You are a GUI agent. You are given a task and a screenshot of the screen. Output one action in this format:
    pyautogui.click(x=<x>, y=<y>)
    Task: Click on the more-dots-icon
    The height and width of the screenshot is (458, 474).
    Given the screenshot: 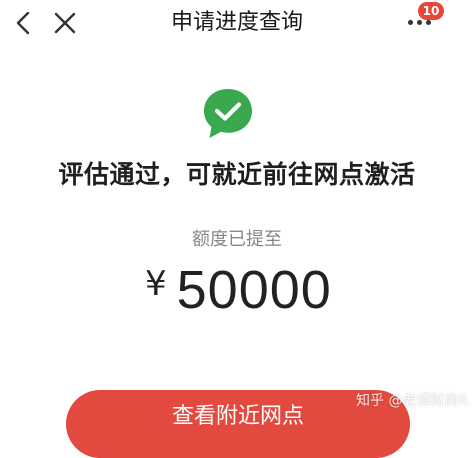 What is the action you would take?
    pyautogui.click(x=421, y=22)
    